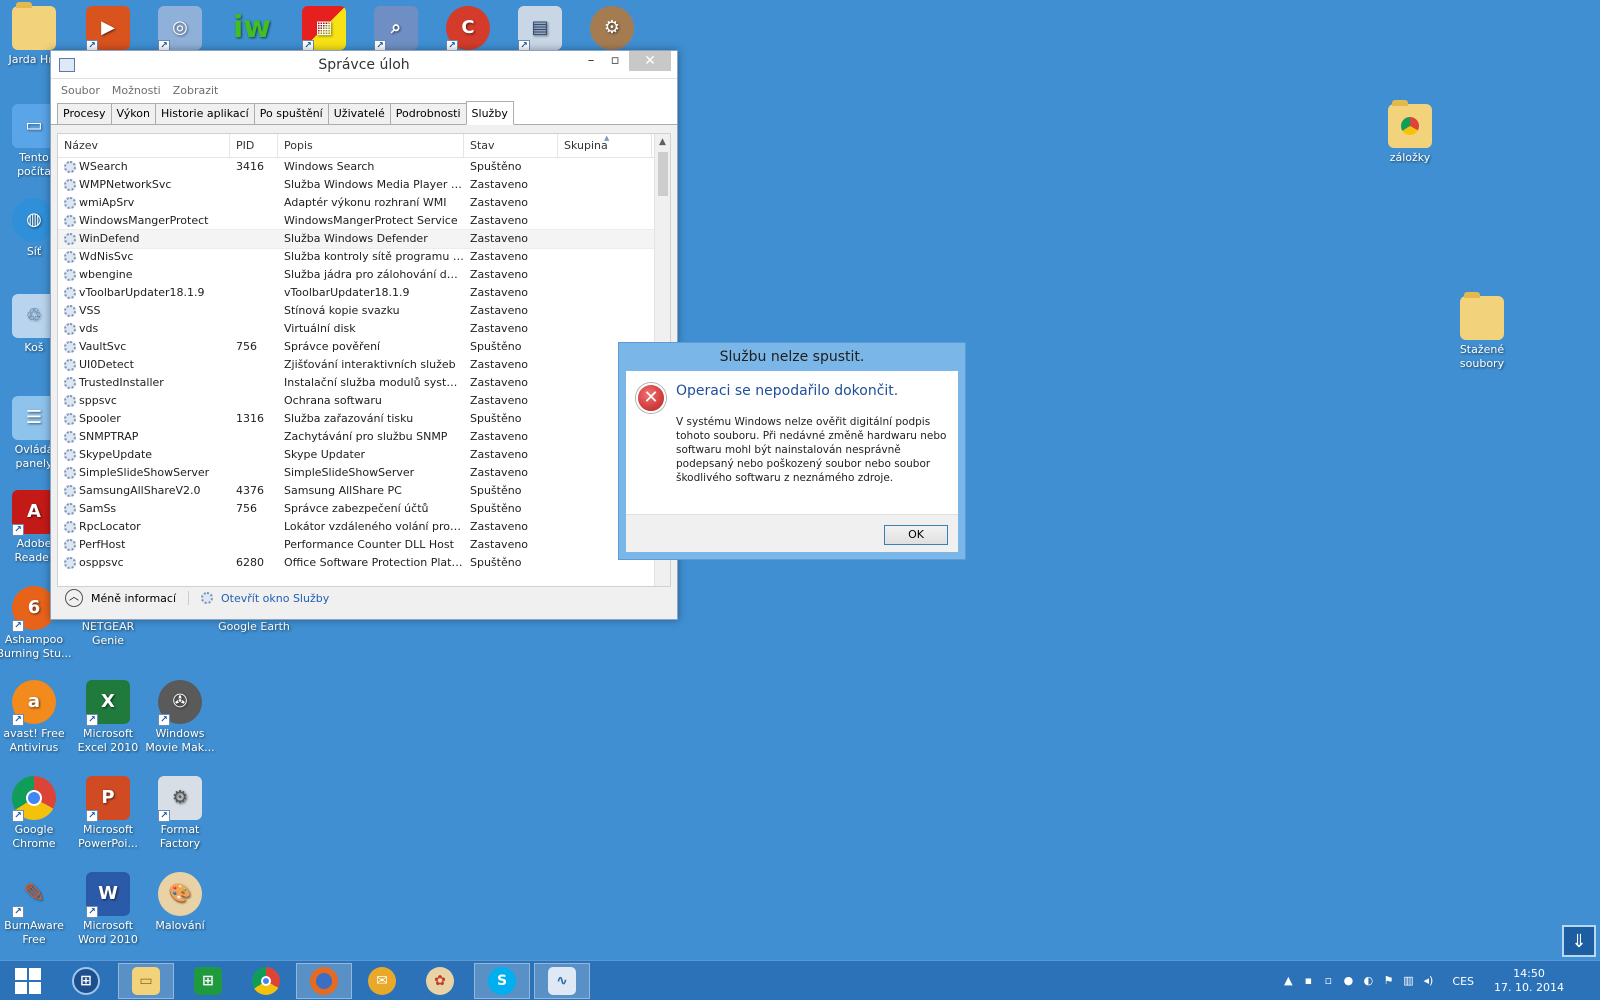 This screenshot has height=1000, width=1600. Describe the element at coordinates (1328, 981) in the screenshot. I see `tray-device-icon: ▫` at that location.